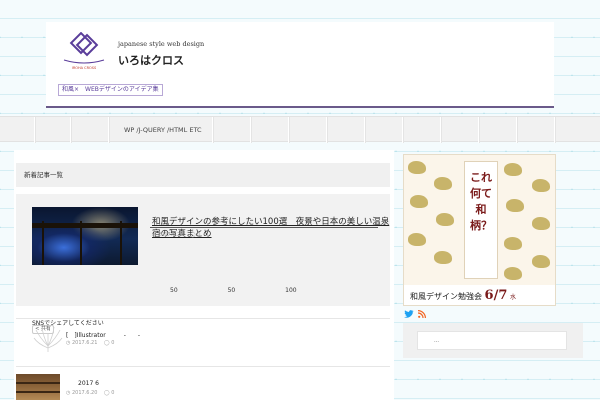 Image resolution: width=600 pixels, height=400 pixels. I want to click on sidebar-search-box, so click(493, 340).